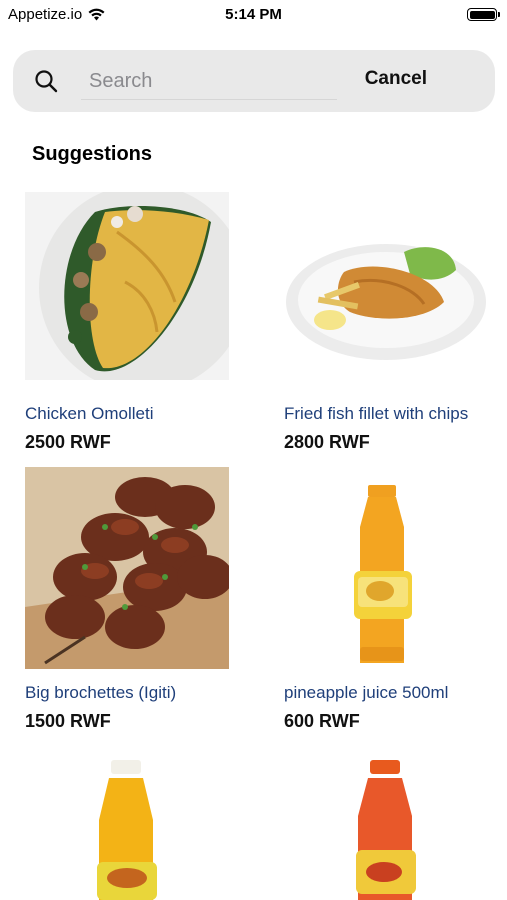 This screenshot has width=507, height=900. What do you see at coordinates (209, 99) in the screenshot?
I see `search-underline` at bounding box center [209, 99].